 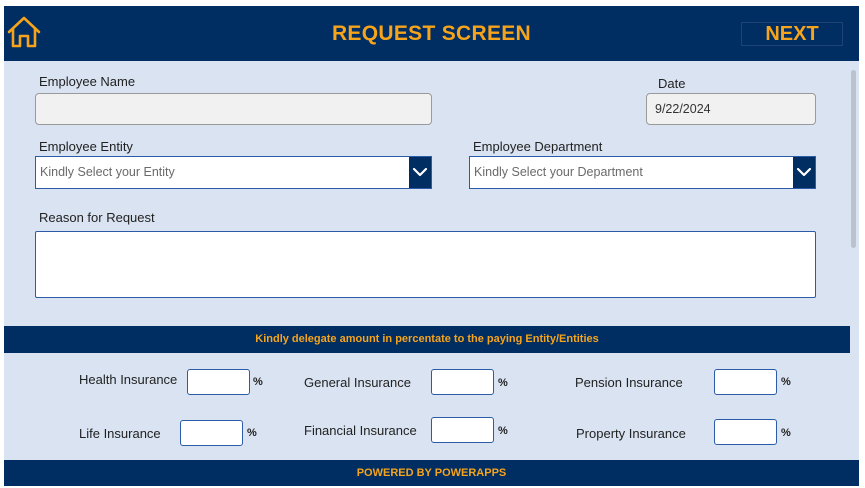 What do you see at coordinates (128, 379) in the screenshot?
I see `health-insurance-label: Health Insurance` at bounding box center [128, 379].